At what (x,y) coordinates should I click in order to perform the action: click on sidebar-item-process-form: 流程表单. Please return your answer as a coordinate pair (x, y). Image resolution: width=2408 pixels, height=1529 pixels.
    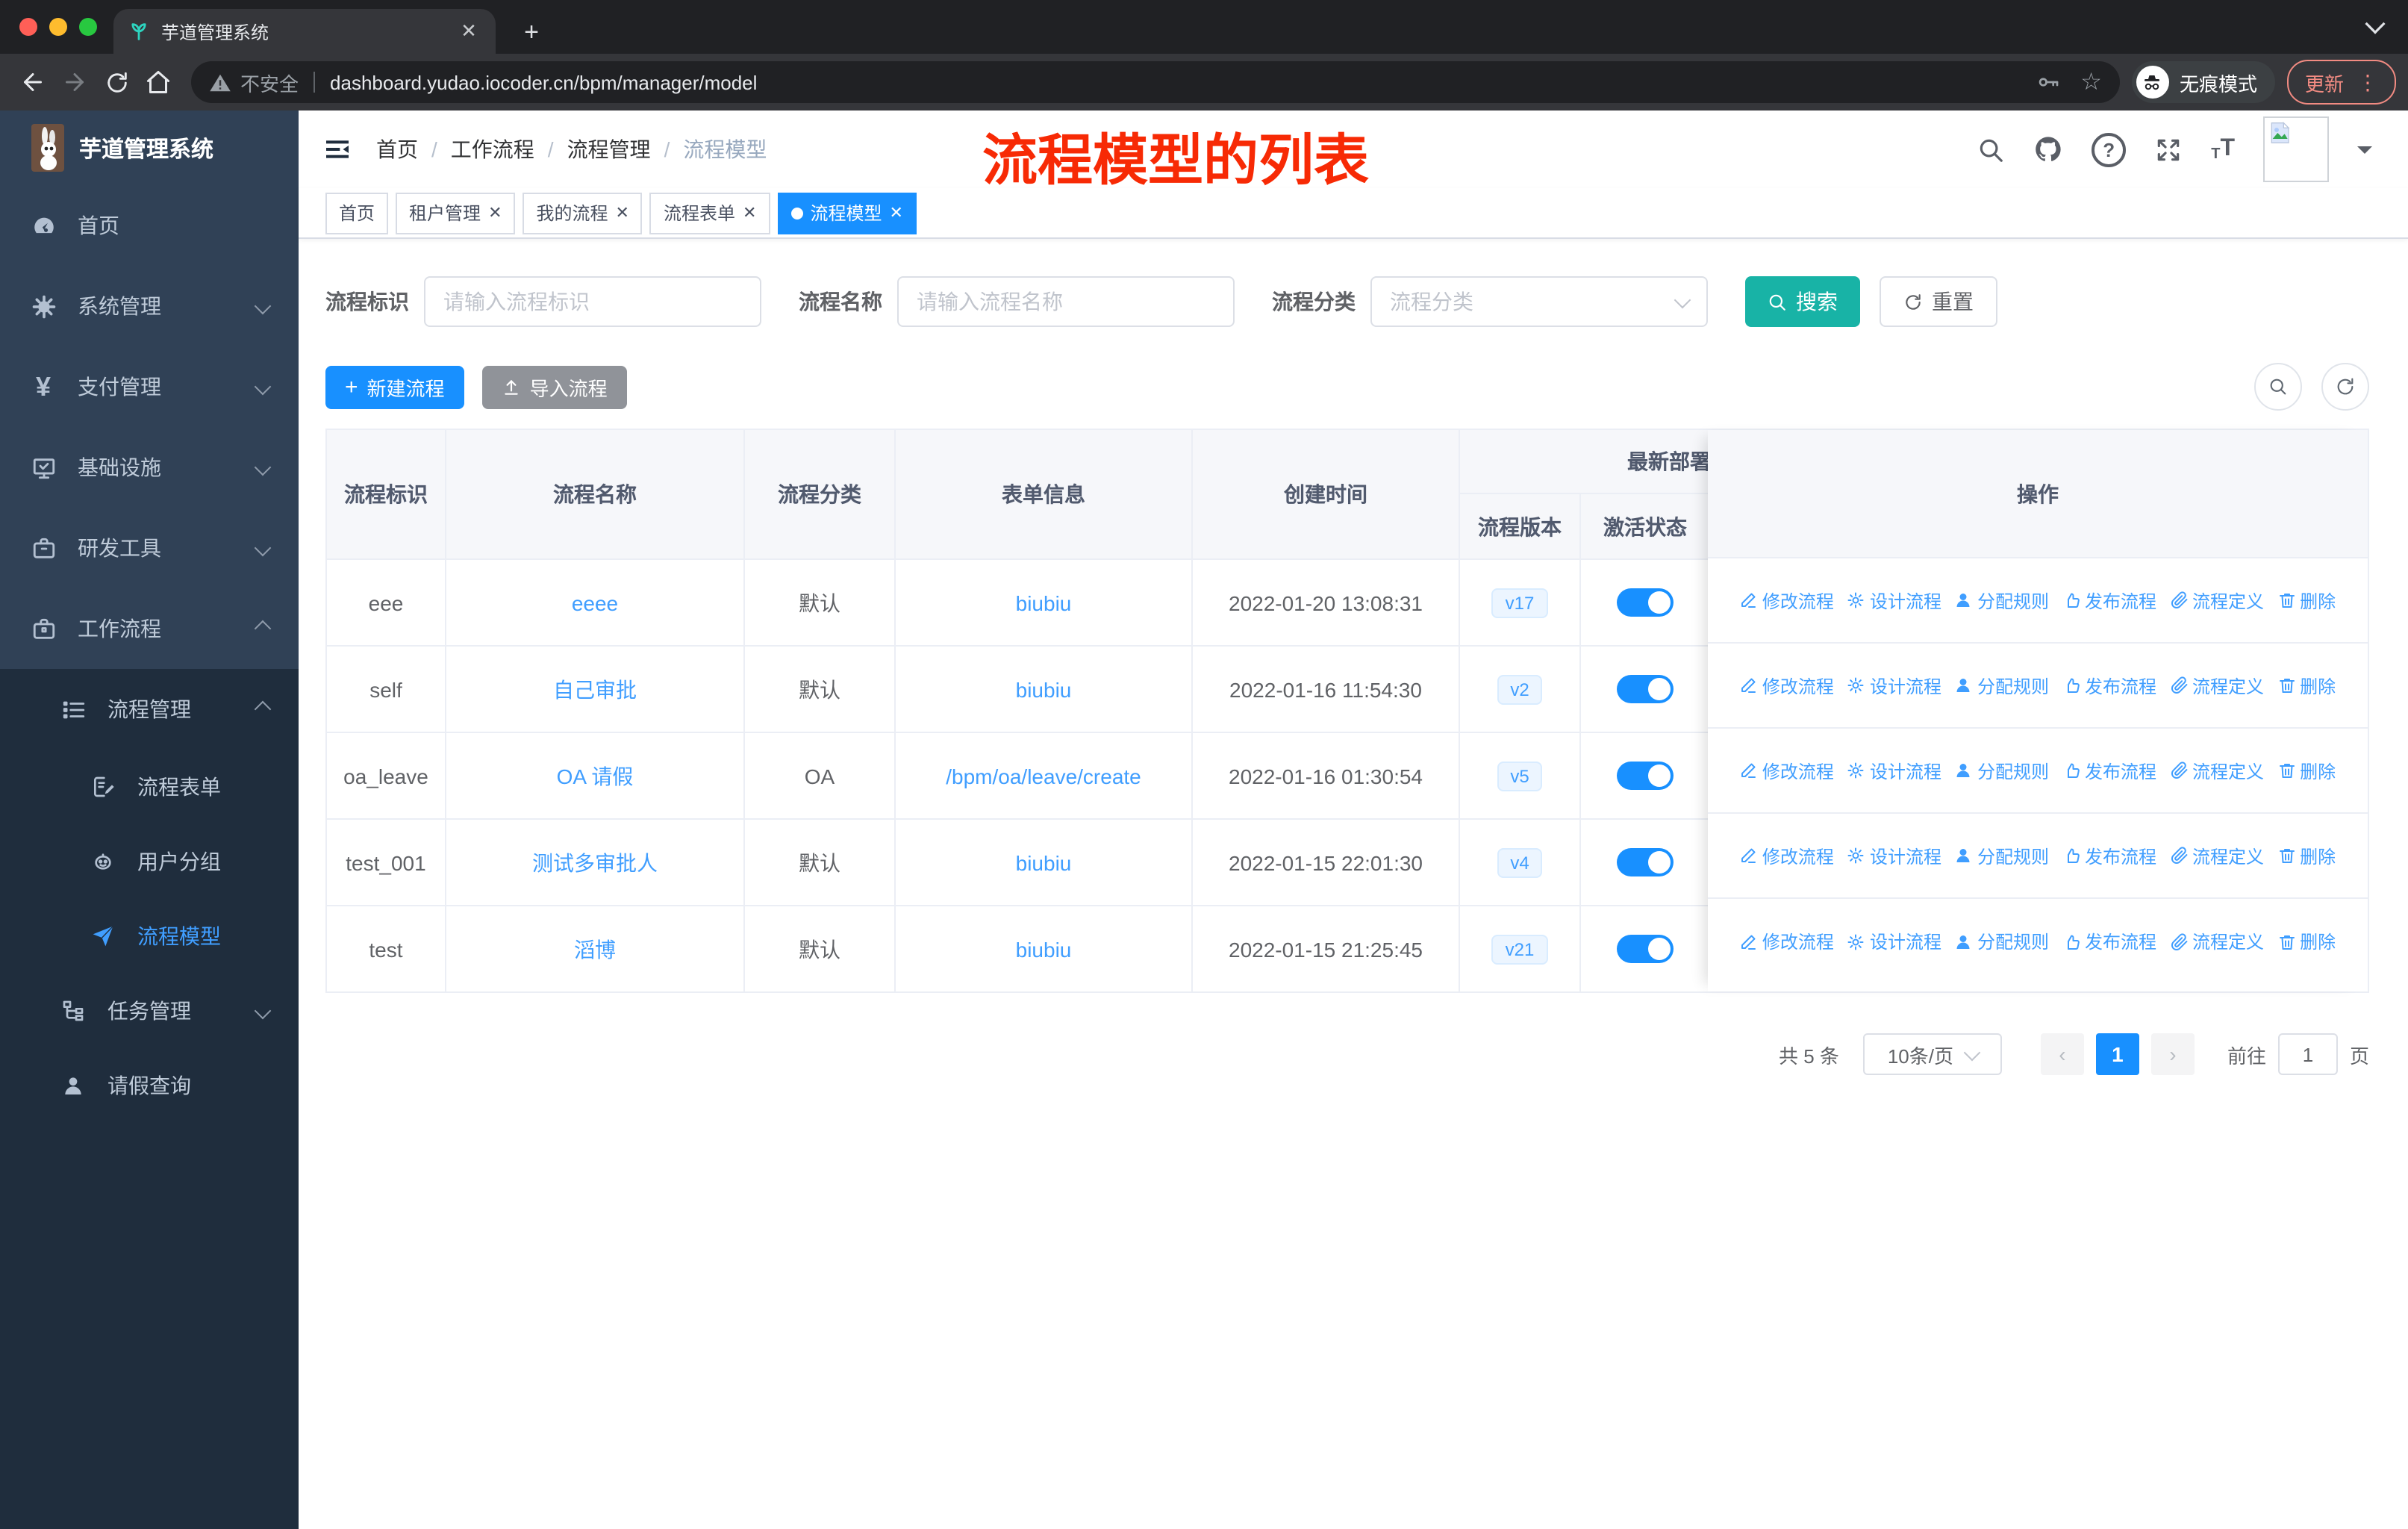
    Looking at the image, I should click on (149, 787).